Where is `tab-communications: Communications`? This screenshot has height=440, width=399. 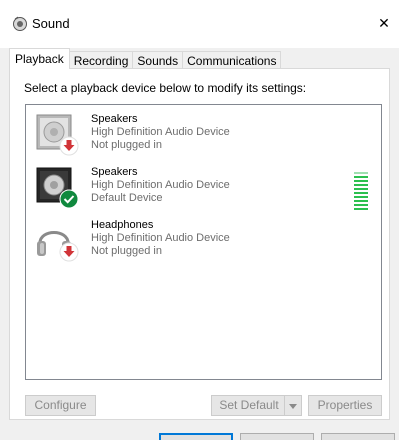 tab-communications: Communications is located at coordinates (232, 60).